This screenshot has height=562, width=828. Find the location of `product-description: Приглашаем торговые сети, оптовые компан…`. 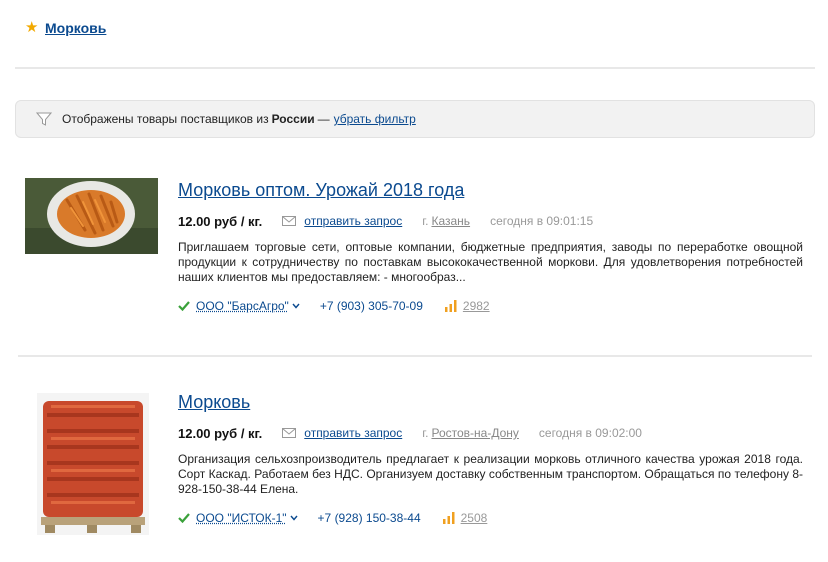

product-description: Приглашаем торговые сети, оптовые компан… is located at coordinates (490, 262).